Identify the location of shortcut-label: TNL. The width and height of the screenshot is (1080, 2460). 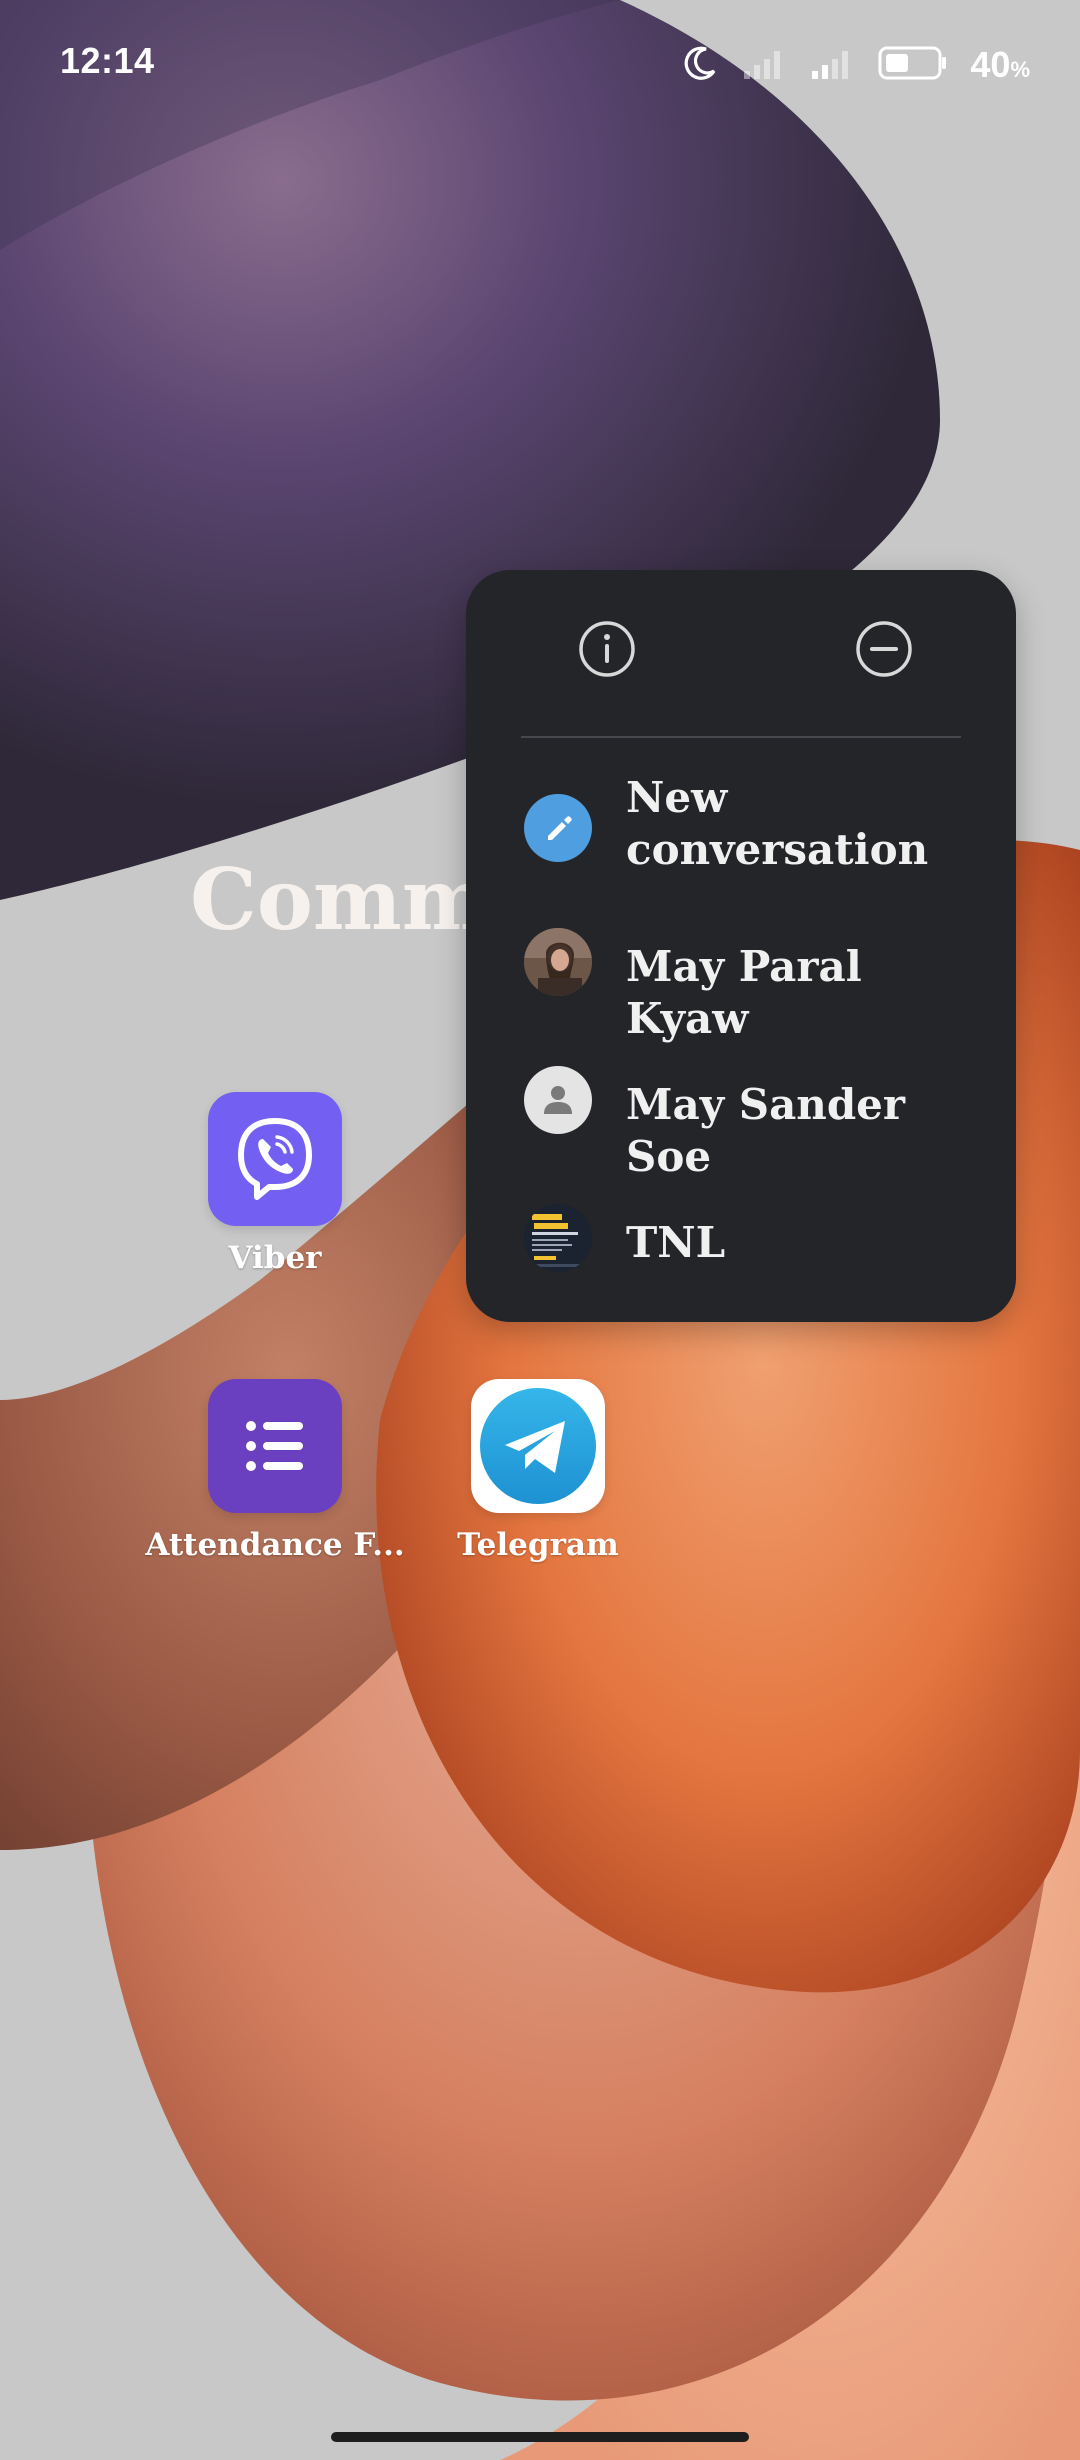
(676, 1242).